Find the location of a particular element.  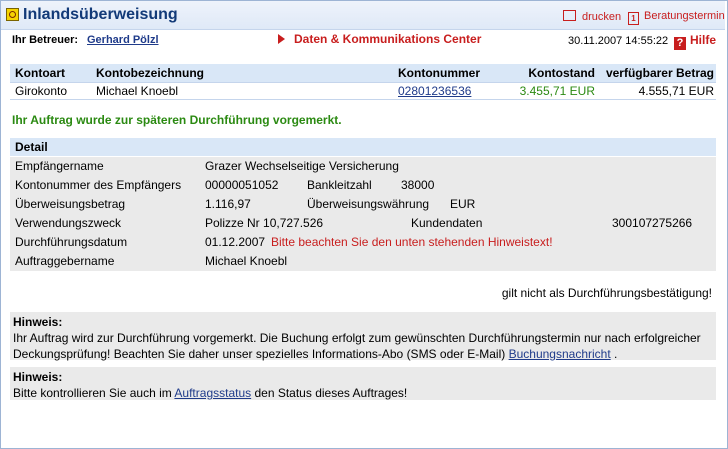

execution-date-label: Durchführungsdatum is located at coordinates (71, 242).